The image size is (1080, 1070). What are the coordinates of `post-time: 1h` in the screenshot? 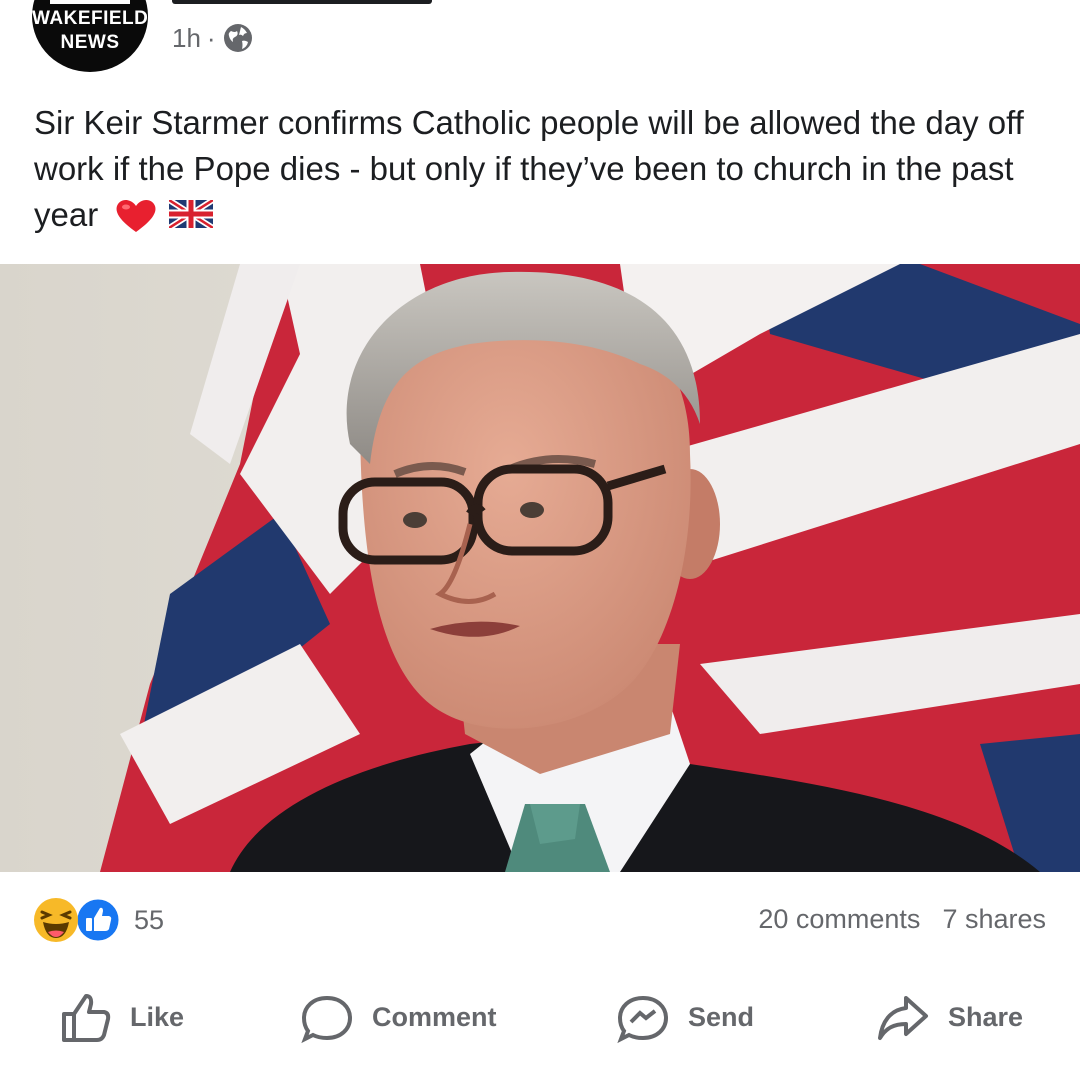 It's located at (186, 38).